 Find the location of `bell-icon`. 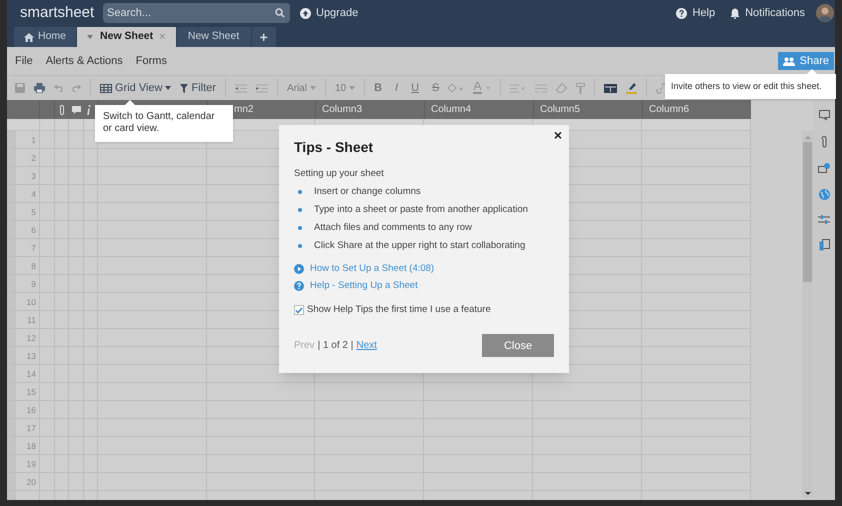

bell-icon is located at coordinates (735, 13).